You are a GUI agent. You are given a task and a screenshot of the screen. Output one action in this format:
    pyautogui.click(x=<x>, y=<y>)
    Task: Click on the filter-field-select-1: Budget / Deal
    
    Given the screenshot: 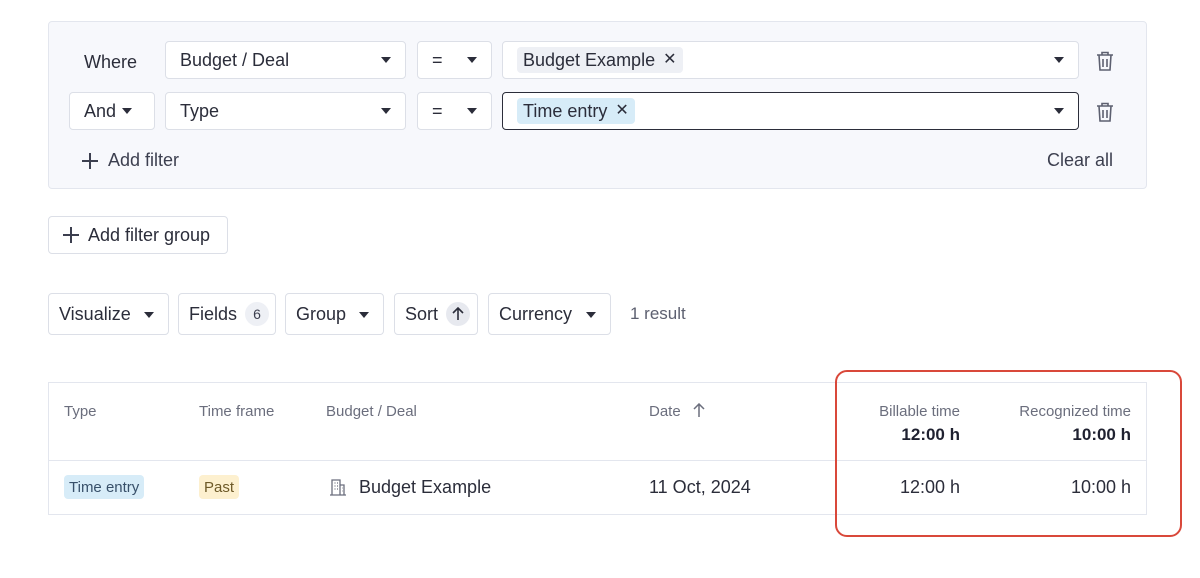 What is the action you would take?
    pyautogui.click(x=285, y=60)
    